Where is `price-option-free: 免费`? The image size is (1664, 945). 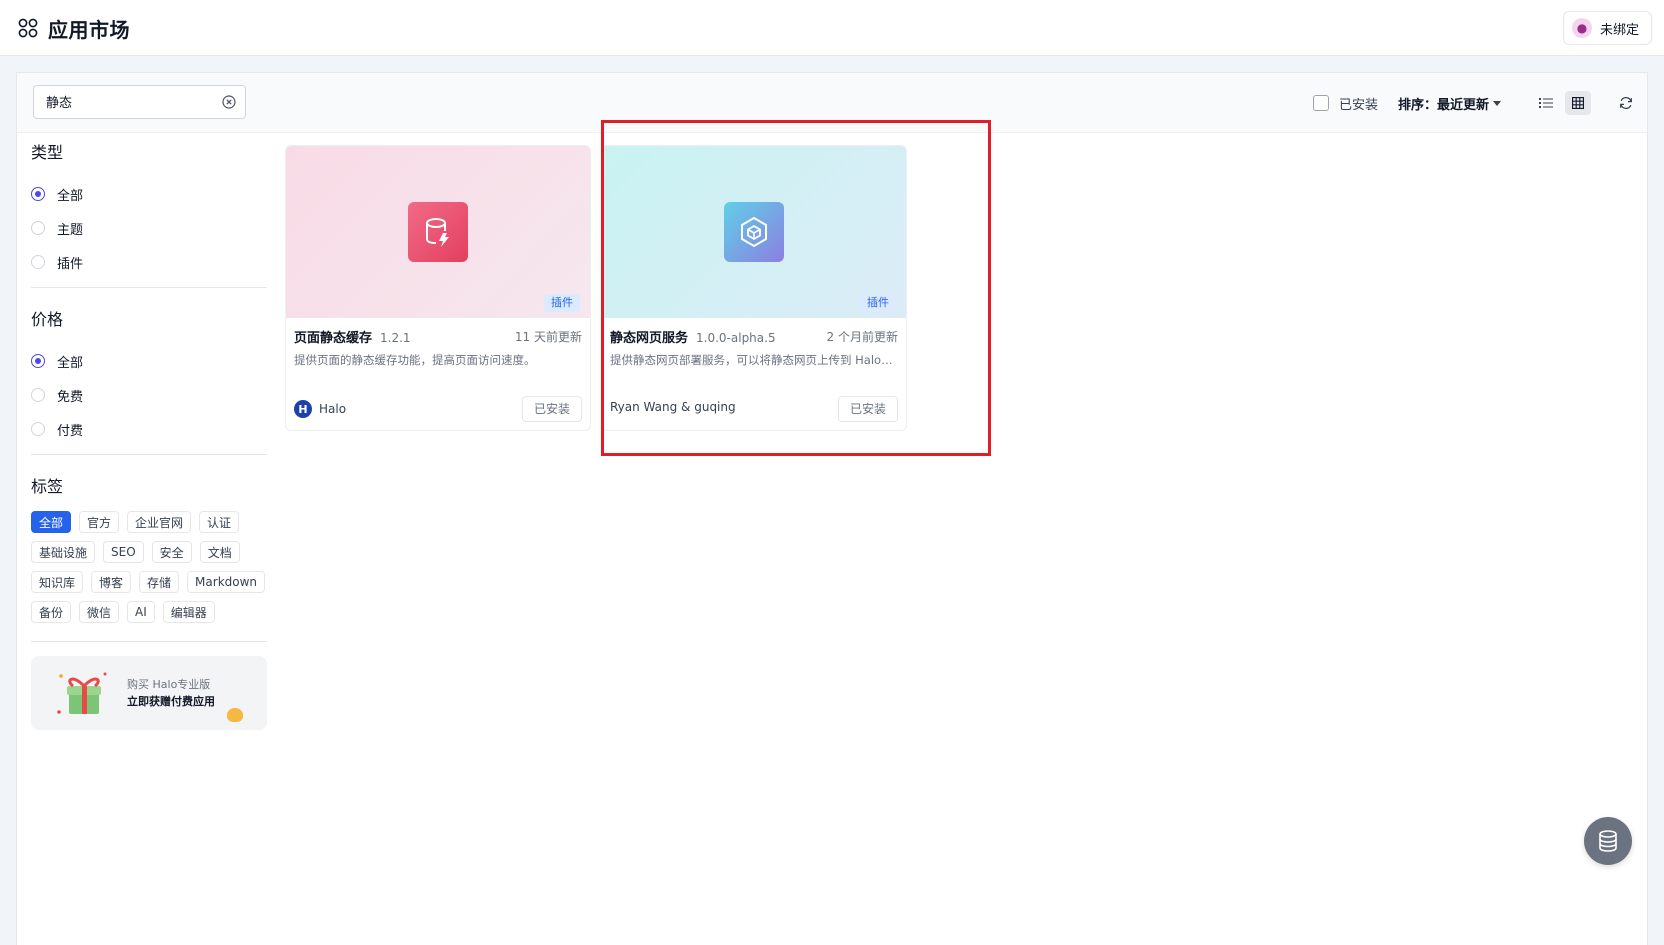 price-option-free: 免费 is located at coordinates (149, 395).